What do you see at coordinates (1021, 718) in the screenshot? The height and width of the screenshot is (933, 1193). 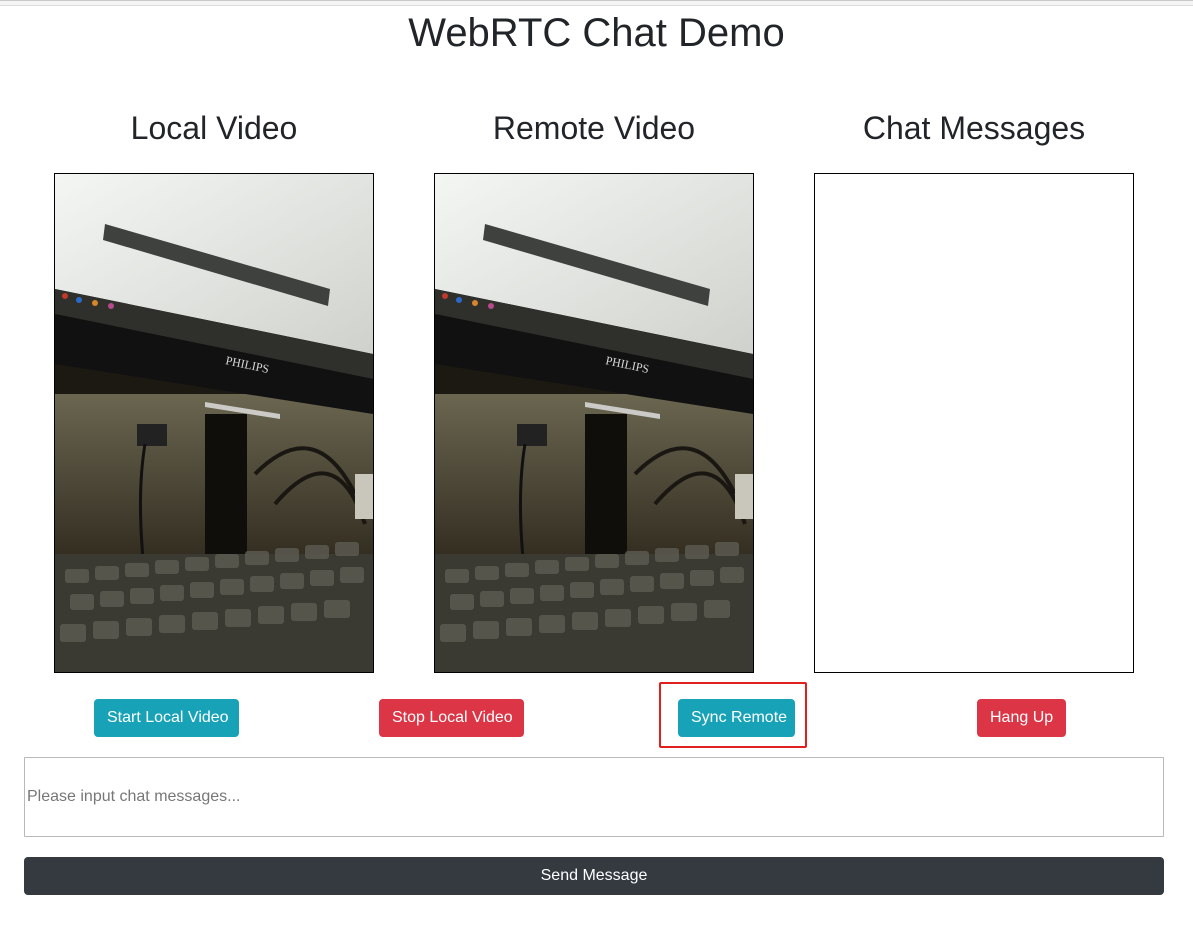 I see `hang-up-button: Hang Up` at bounding box center [1021, 718].